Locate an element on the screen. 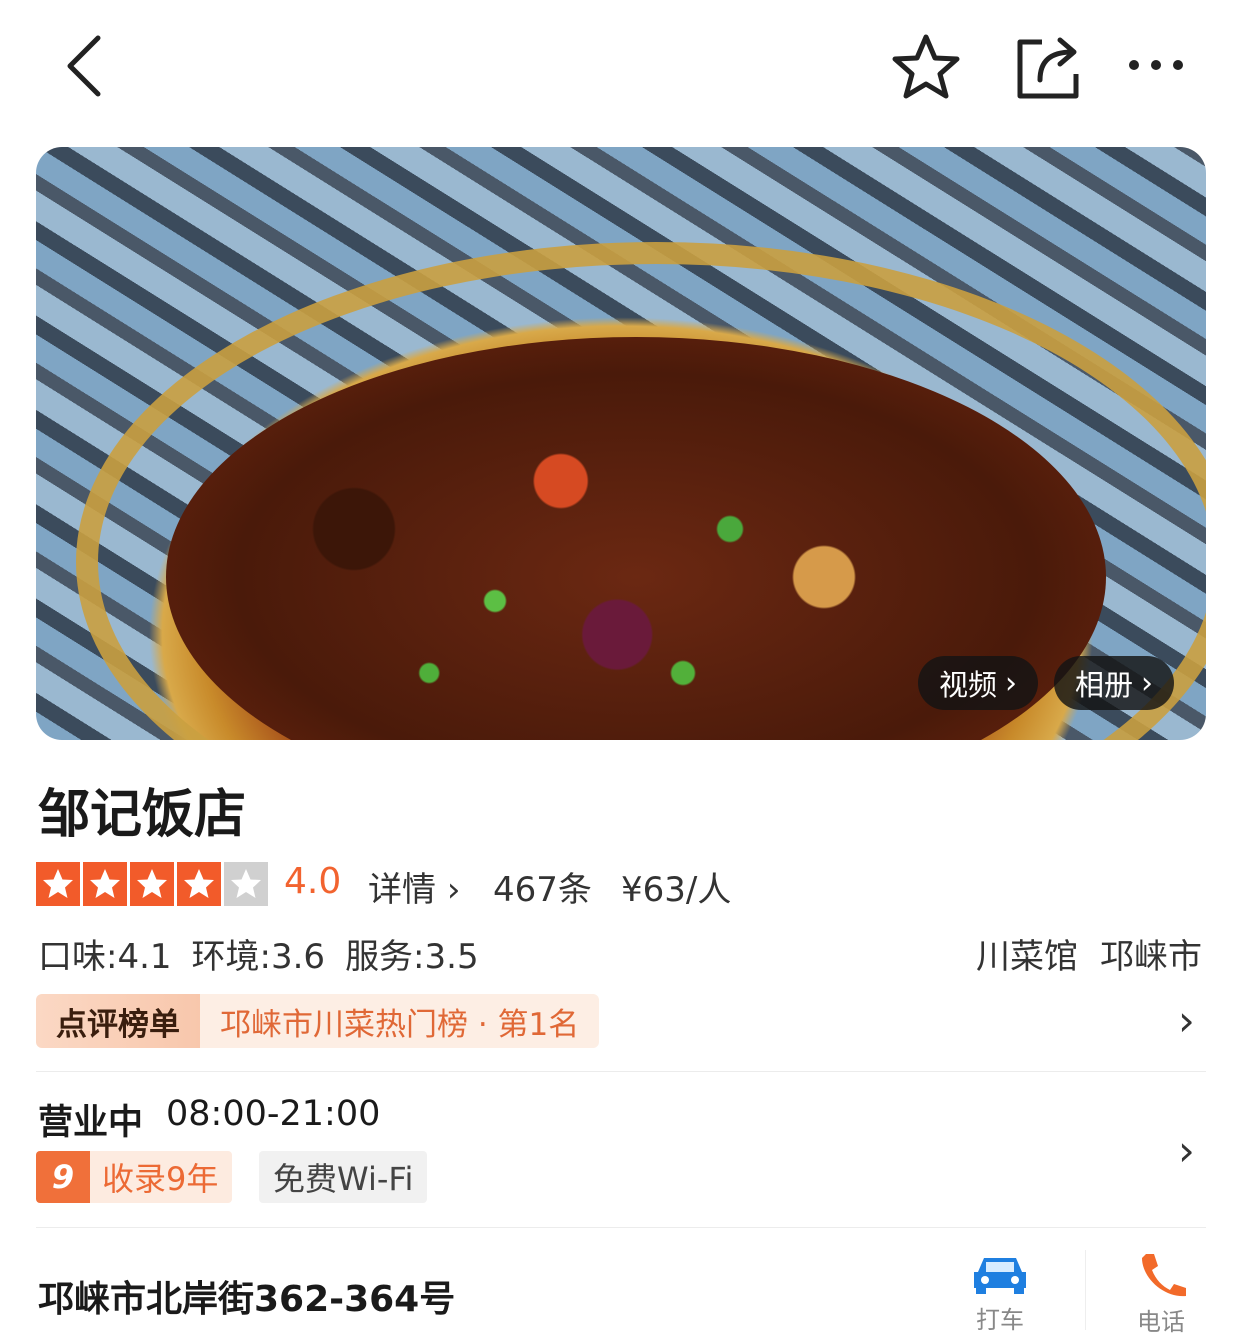  ranking-text: 邛崃市川菜热门榜 · 第1名 is located at coordinates (400, 1021).